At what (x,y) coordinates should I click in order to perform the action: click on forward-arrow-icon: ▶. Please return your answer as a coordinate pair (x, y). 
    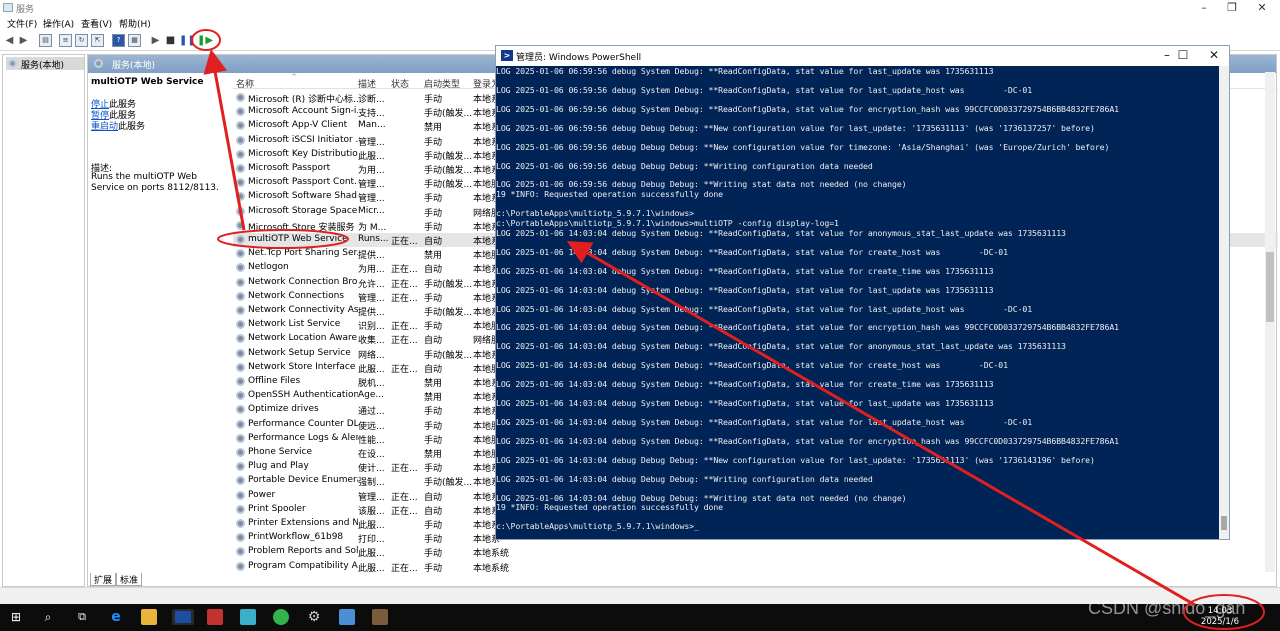
    Looking at the image, I should click on (23, 40).